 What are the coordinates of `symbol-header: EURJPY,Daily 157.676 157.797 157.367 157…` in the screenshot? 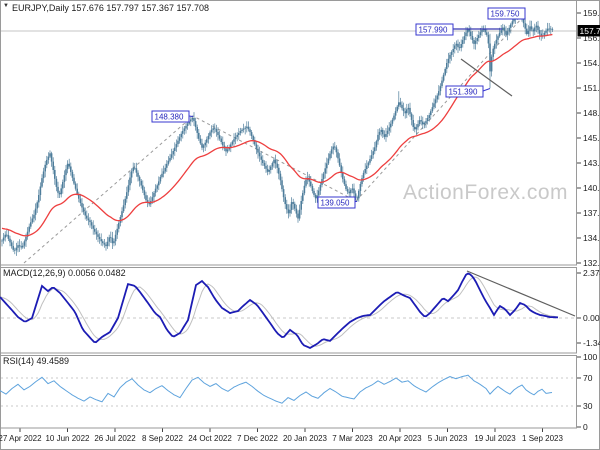 It's located at (110, 8).